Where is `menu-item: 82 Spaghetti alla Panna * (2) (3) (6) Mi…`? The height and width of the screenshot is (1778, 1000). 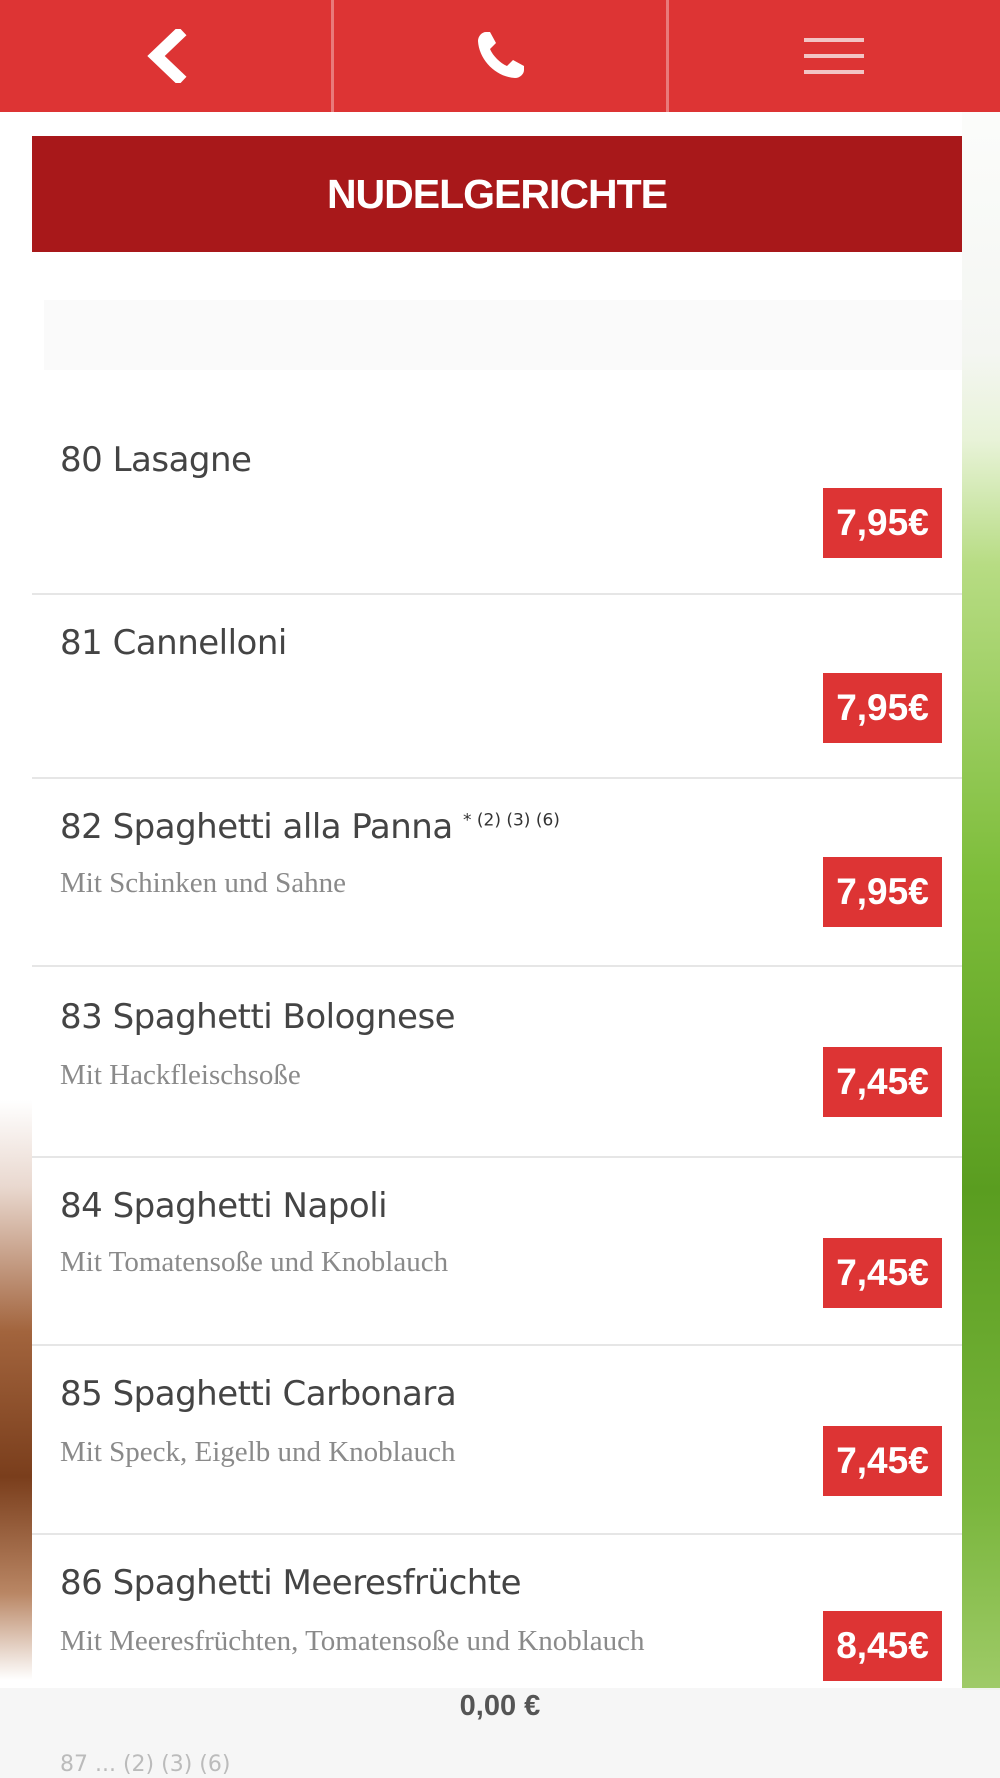
menu-item: 82 Spaghetti alla Panna * (2) (3) (6) Mi… is located at coordinates (497, 873).